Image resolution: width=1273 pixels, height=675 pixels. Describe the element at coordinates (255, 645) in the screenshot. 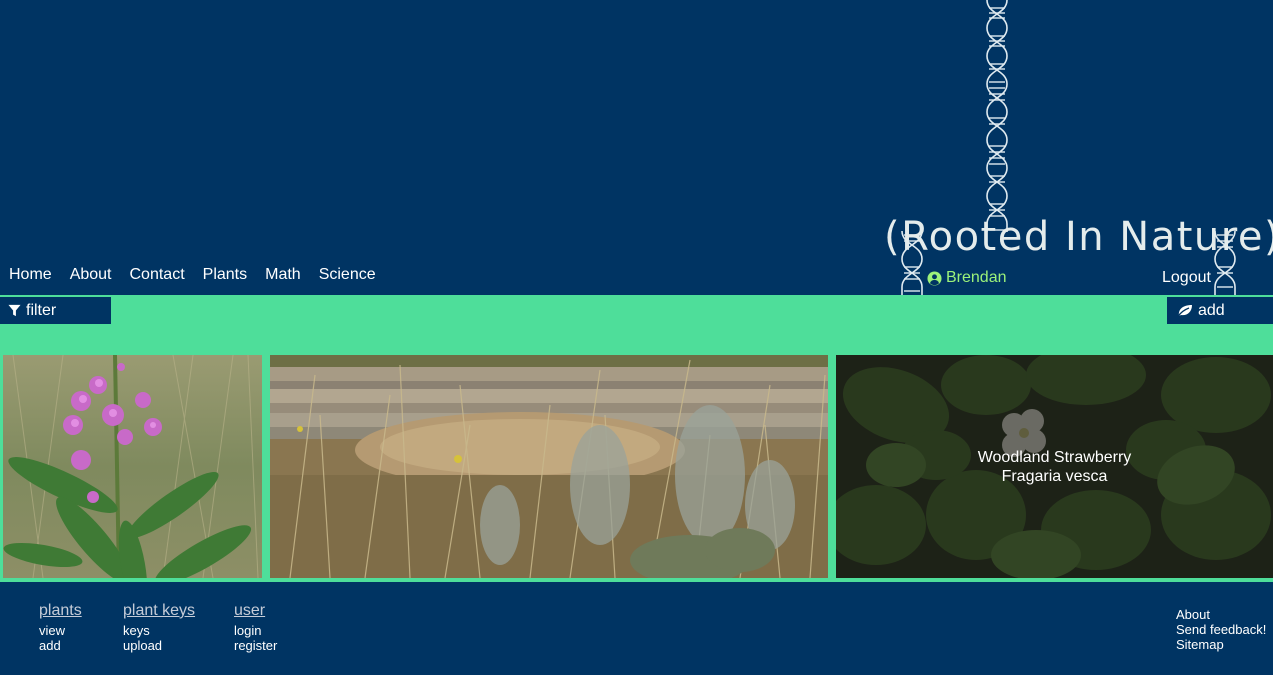

I see `footer-link-register: register` at that location.